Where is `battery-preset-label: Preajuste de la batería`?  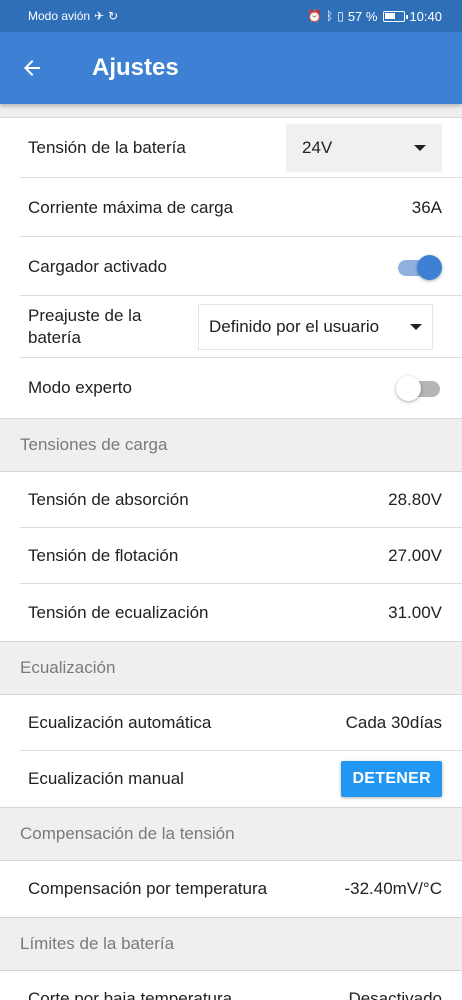
battery-preset-label: Preajuste de la batería is located at coordinates (85, 326).